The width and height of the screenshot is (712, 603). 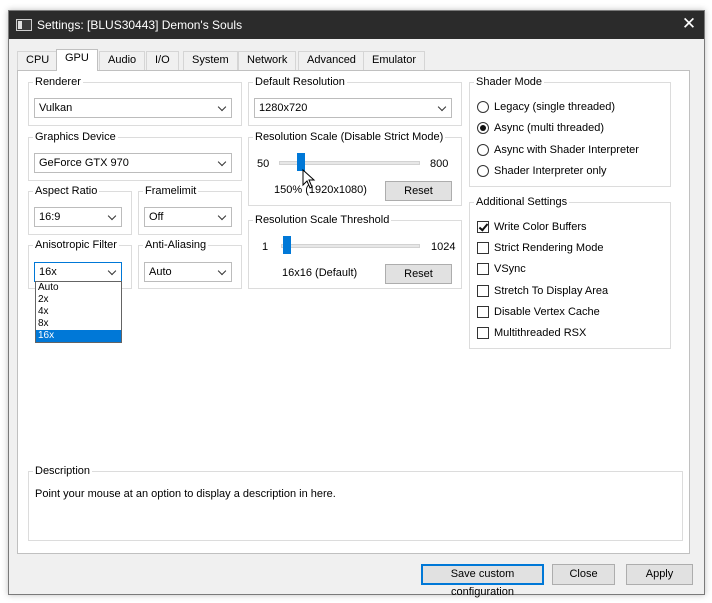 What do you see at coordinates (77, 60) in the screenshot?
I see `tab-gpu: GPU` at bounding box center [77, 60].